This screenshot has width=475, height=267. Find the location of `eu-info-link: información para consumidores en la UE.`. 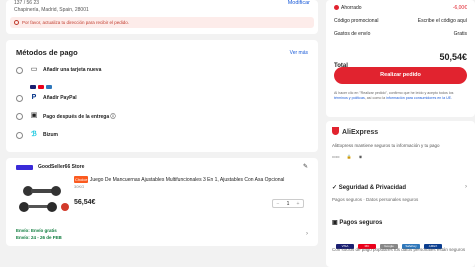

eu-info-link: información para consumidores en la UE. is located at coordinates (419, 98).